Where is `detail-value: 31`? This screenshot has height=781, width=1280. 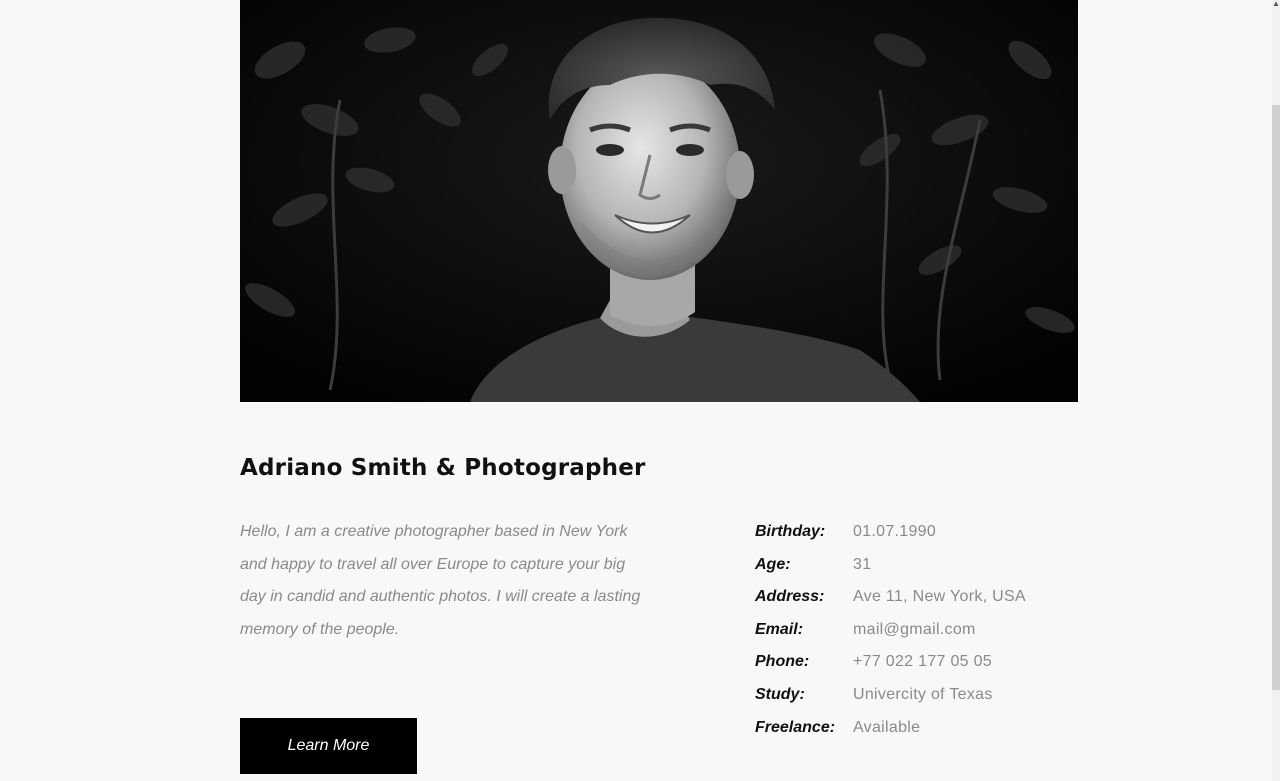 detail-value: 31 is located at coordinates (862, 564).